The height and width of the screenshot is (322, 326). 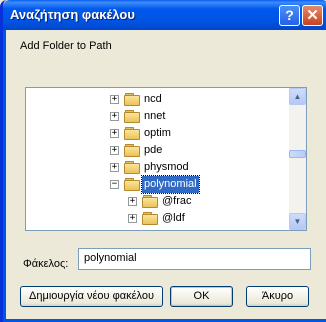 I want to click on tree-item-pde: + pde, so click(x=157, y=150).